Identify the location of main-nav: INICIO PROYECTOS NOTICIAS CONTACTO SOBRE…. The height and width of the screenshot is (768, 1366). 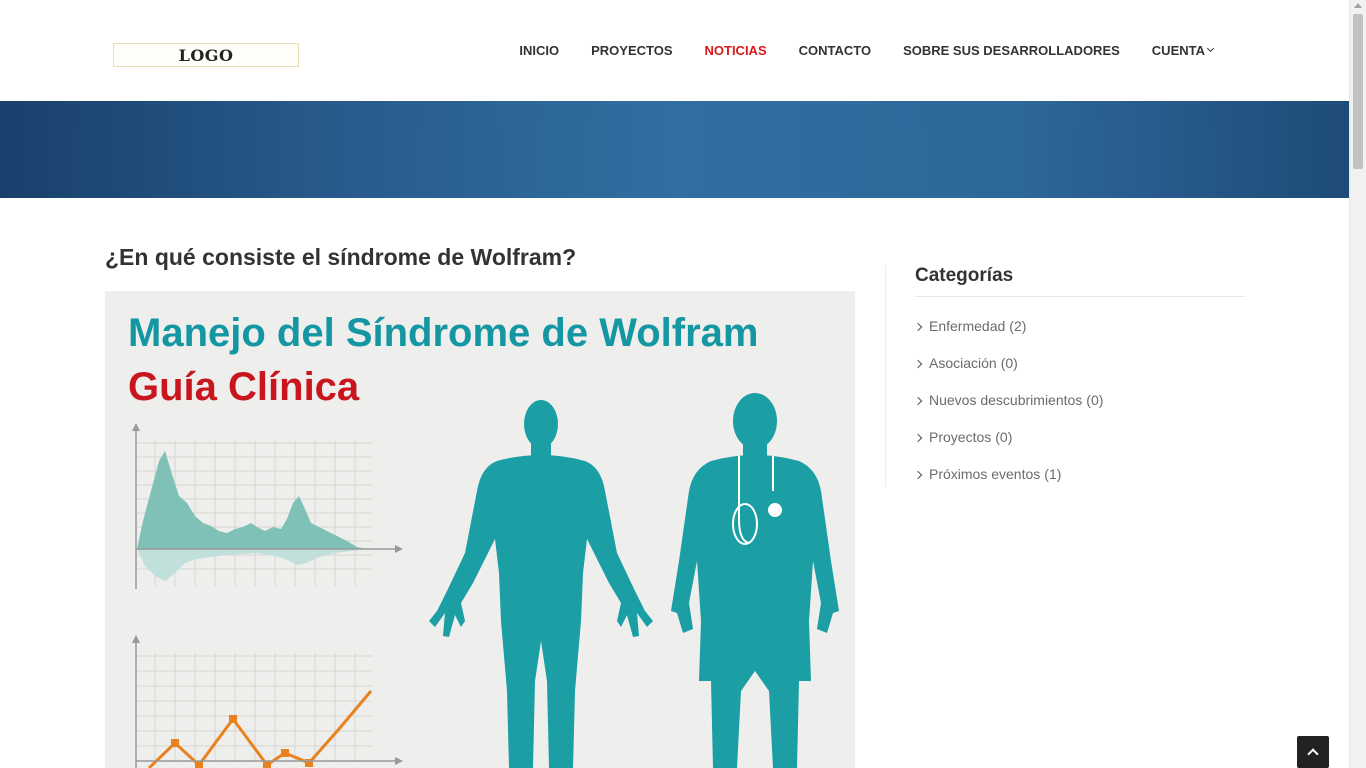
(866, 50).